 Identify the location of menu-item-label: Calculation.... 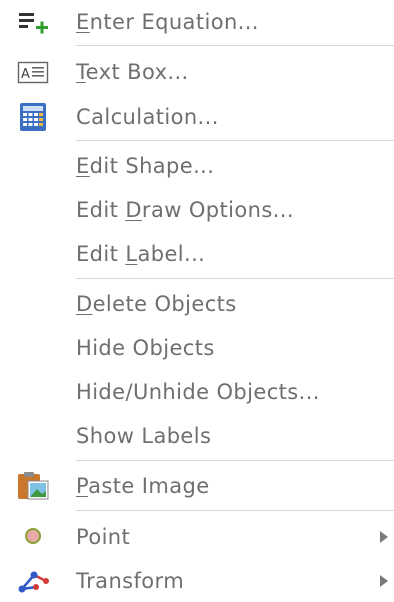
(147, 117).